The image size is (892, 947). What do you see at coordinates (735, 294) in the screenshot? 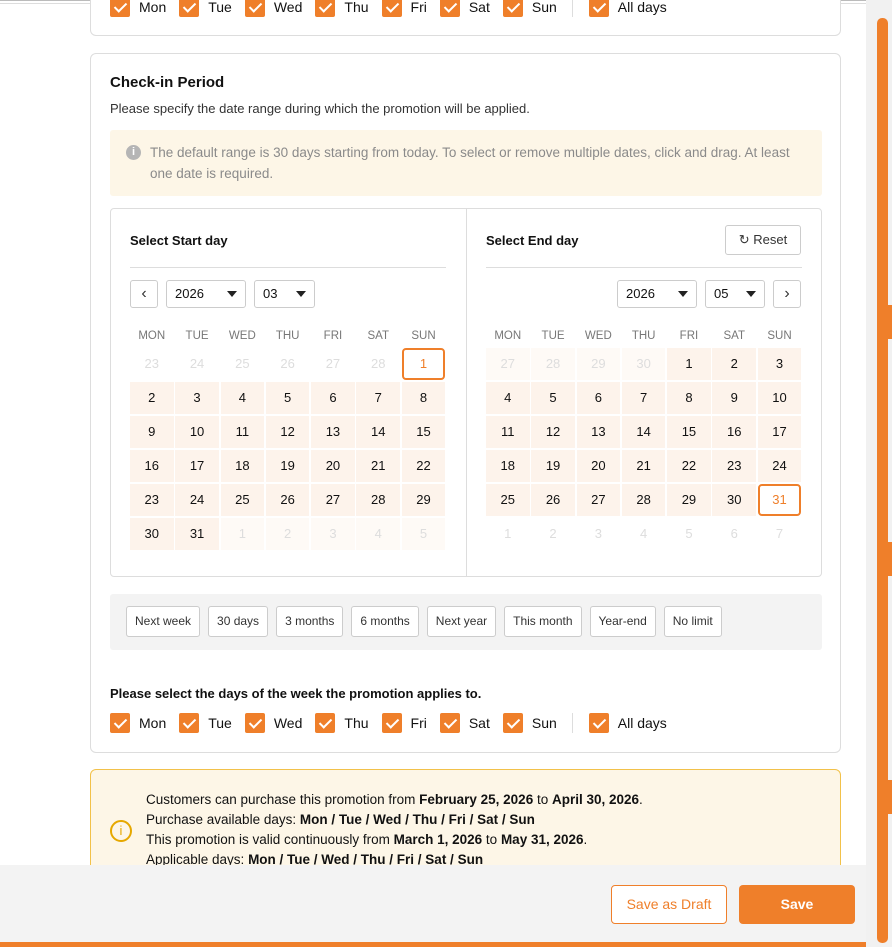
I see `end-month-select: 05` at bounding box center [735, 294].